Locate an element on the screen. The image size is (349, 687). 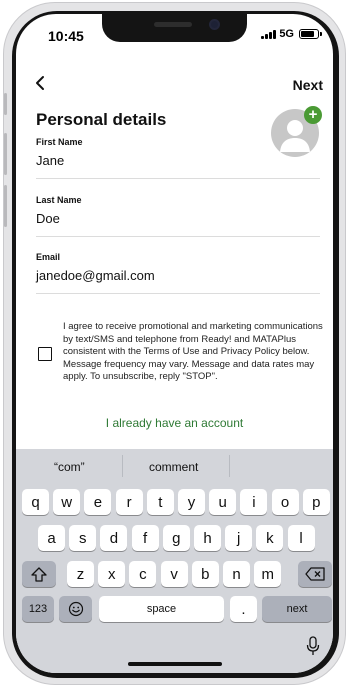
space-key: space is located at coordinates (161, 609).